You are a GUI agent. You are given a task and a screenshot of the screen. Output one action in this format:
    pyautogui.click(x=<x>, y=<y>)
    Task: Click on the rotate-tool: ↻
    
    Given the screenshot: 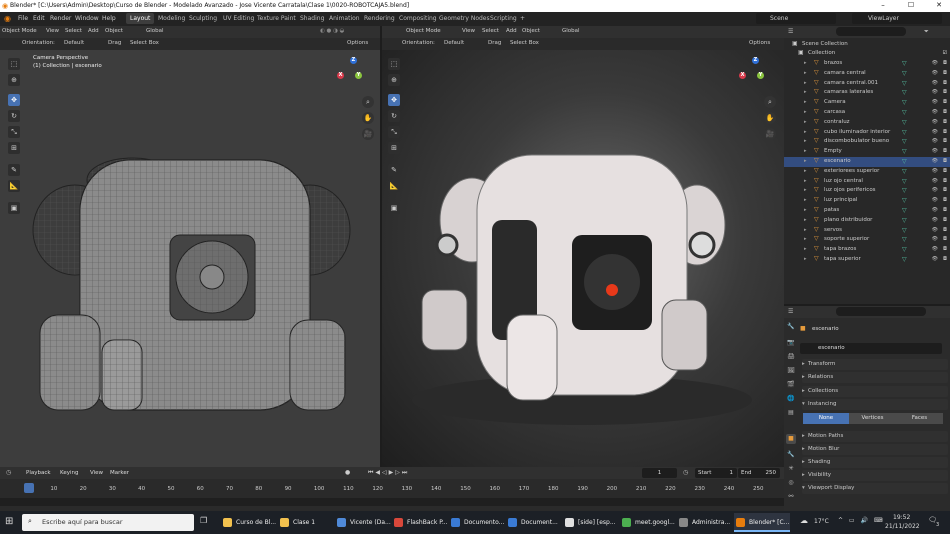 What is the action you would take?
    pyautogui.click(x=14, y=116)
    